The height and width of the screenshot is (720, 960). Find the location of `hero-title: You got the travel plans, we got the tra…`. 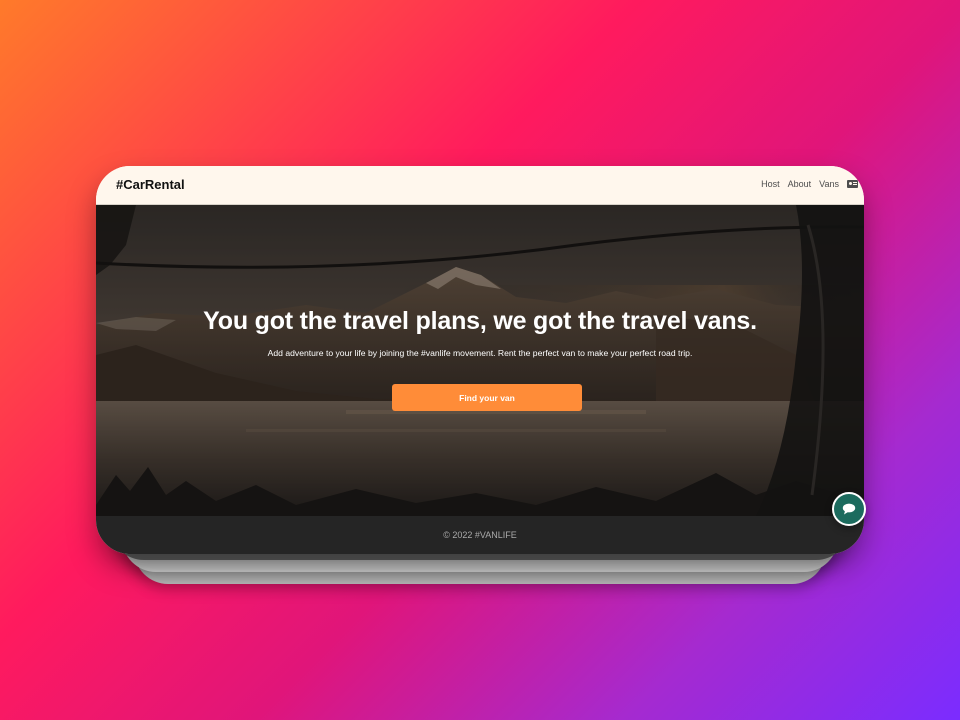

hero-title: You got the travel plans, we got the tra… is located at coordinates (480, 321).